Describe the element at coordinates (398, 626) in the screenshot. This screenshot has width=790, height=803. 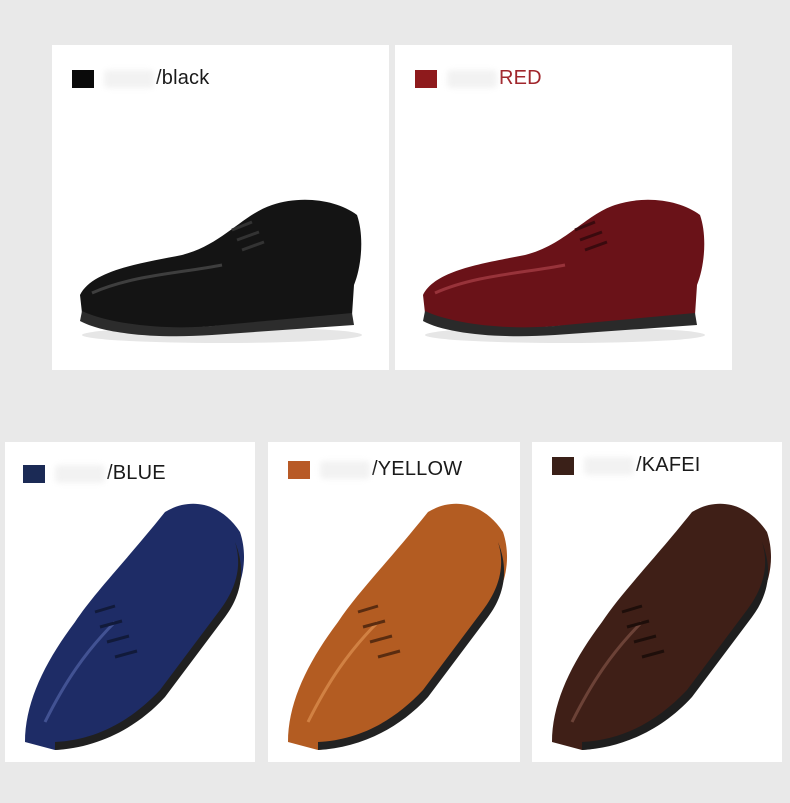
I see `shoe-image-yellow` at that location.